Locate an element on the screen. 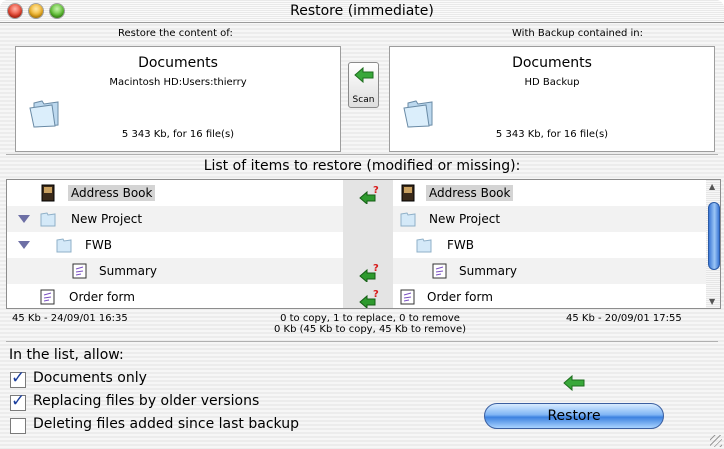 This screenshot has height=449, width=724. summary-counts: 0 to copy, 1 to replace, 0 to remove is located at coordinates (370, 318).